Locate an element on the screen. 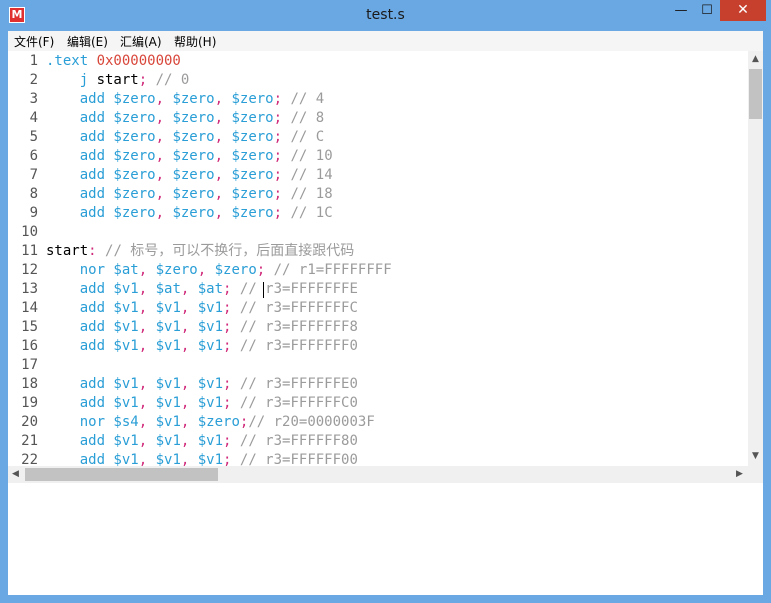 The width and height of the screenshot is (771, 603). code-text: nor $at, $zero, $zero; // r1=FFFFFFFF is located at coordinates (219, 270).